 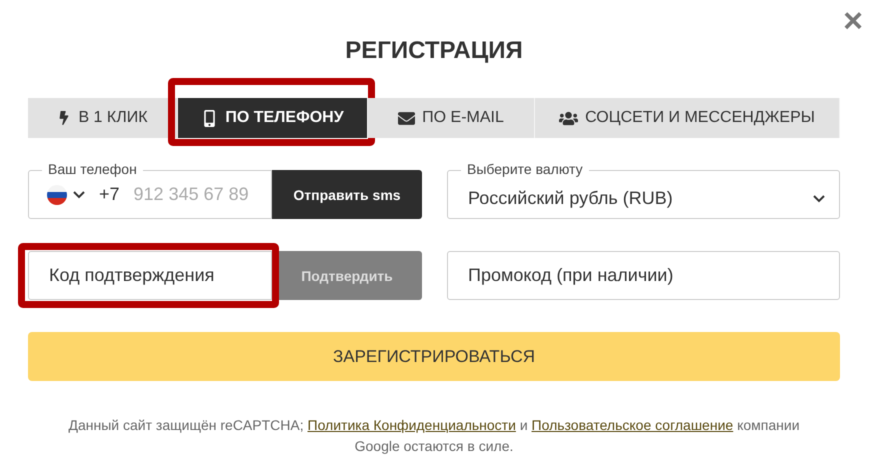 What do you see at coordinates (525, 169) in the screenshot?
I see `field-label: Выберите валюту` at bounding box center [525, 169].